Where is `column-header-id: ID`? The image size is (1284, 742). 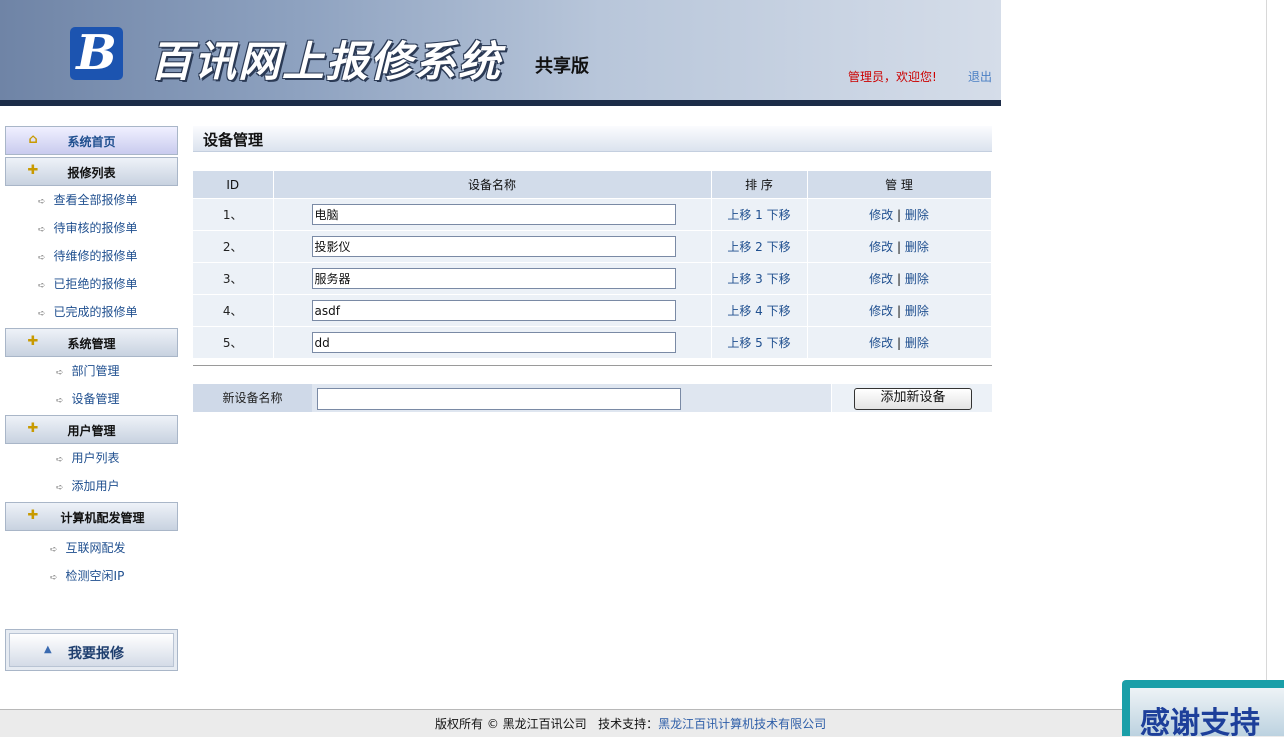 column-header-id: ID is located at coordinates (233, 185).